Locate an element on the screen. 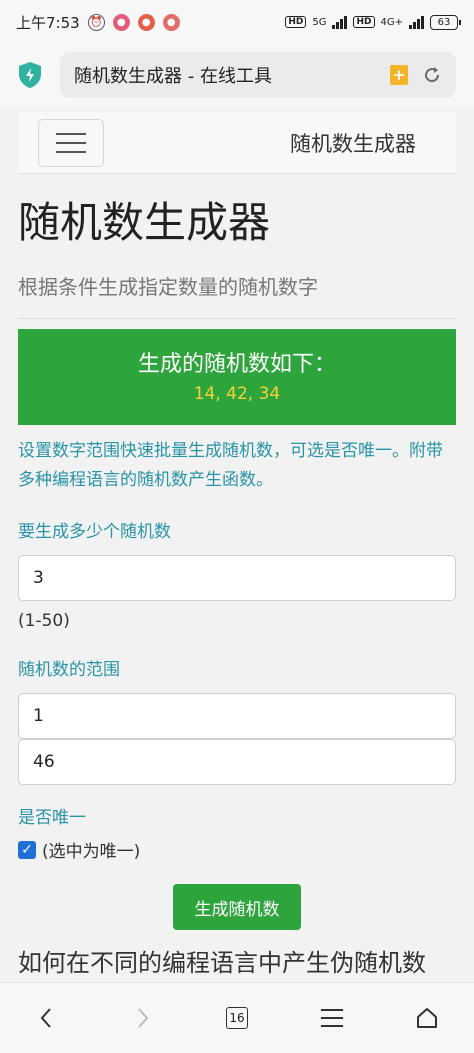 The image size is (474, 1053). tab-count: 16 is located at coordinates (236, 1018).